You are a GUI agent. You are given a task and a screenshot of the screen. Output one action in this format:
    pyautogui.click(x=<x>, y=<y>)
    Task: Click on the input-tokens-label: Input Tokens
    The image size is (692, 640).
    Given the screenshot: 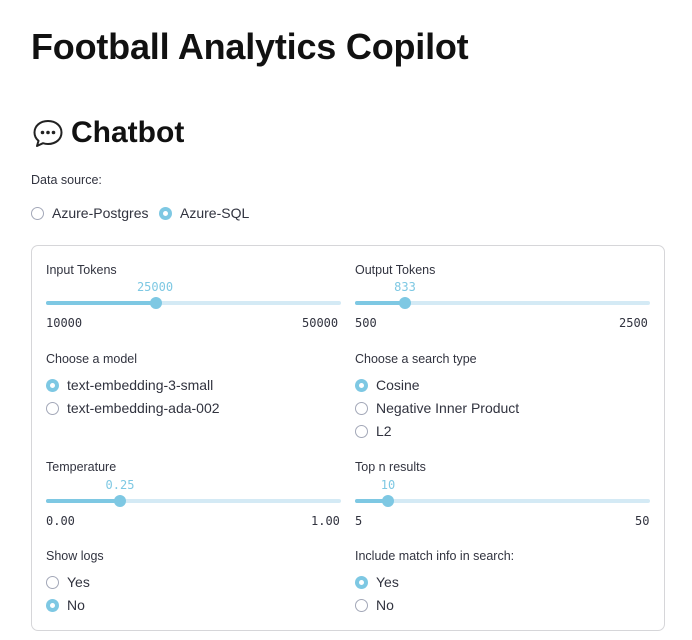 What is the action you would take?
    pyautogui.click(x=81, y=270)
    